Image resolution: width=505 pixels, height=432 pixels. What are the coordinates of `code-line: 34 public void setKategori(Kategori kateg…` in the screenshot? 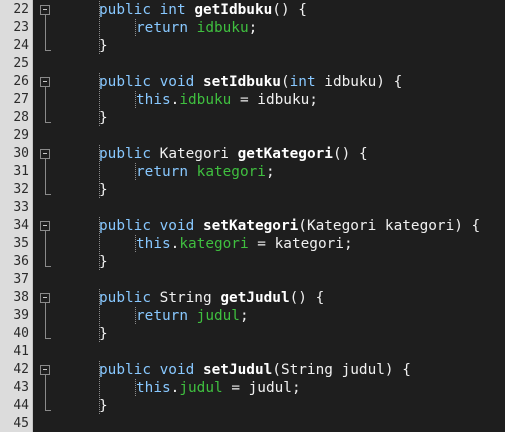 It's located at (252, 226).